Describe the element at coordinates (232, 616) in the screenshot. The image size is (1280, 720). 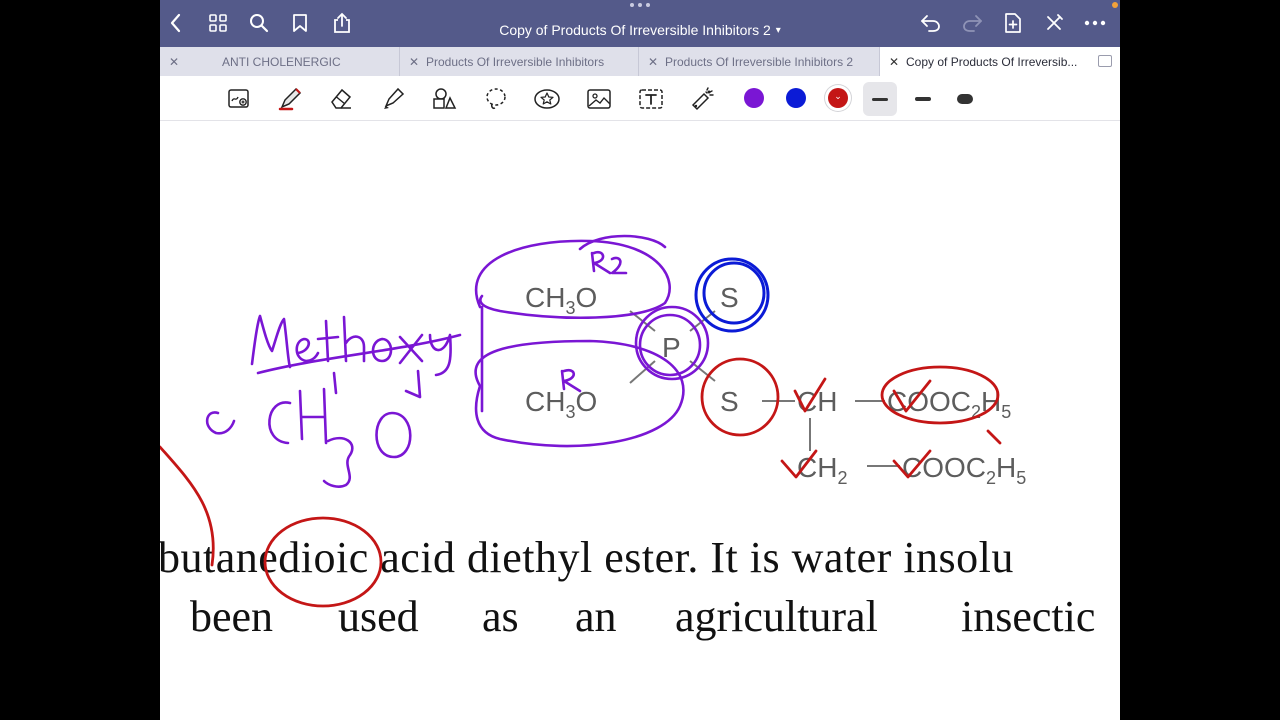
I see `body-word: been` at that location.